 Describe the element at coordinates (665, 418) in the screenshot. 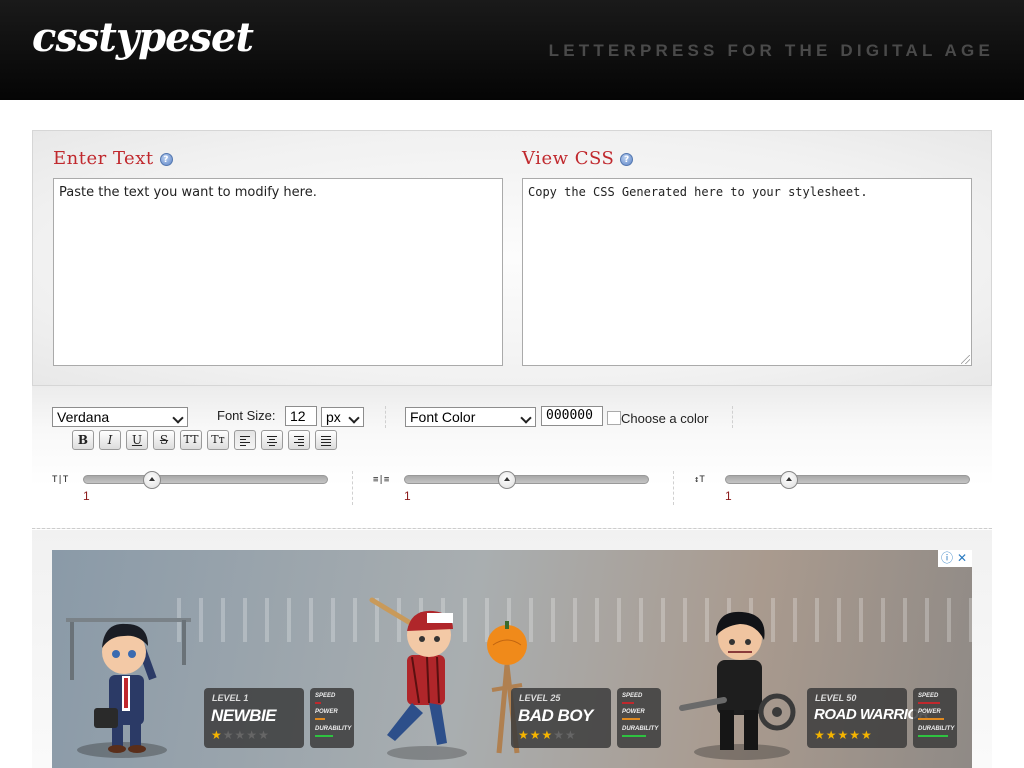

I see `choose-color-label: Choose a color` at that location.